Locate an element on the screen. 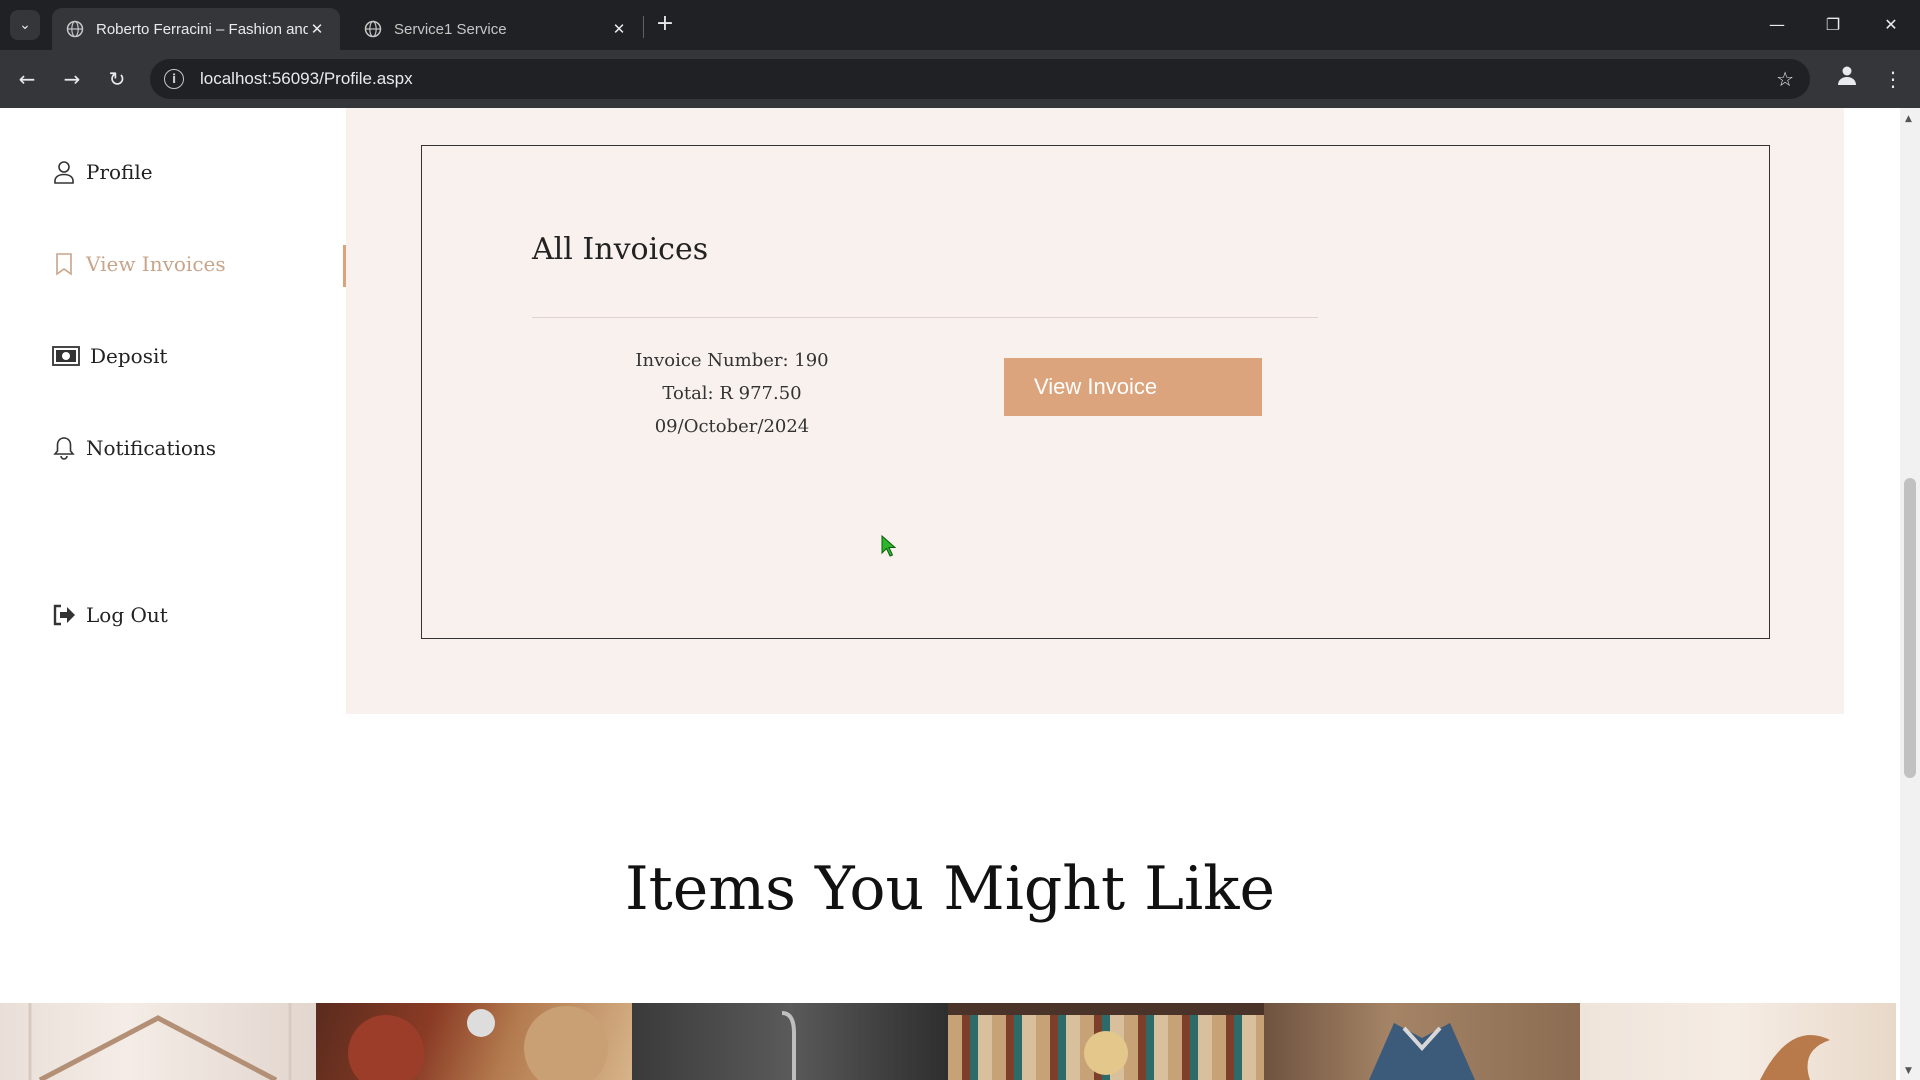  person-icon is located at coordinates (1847, 75).